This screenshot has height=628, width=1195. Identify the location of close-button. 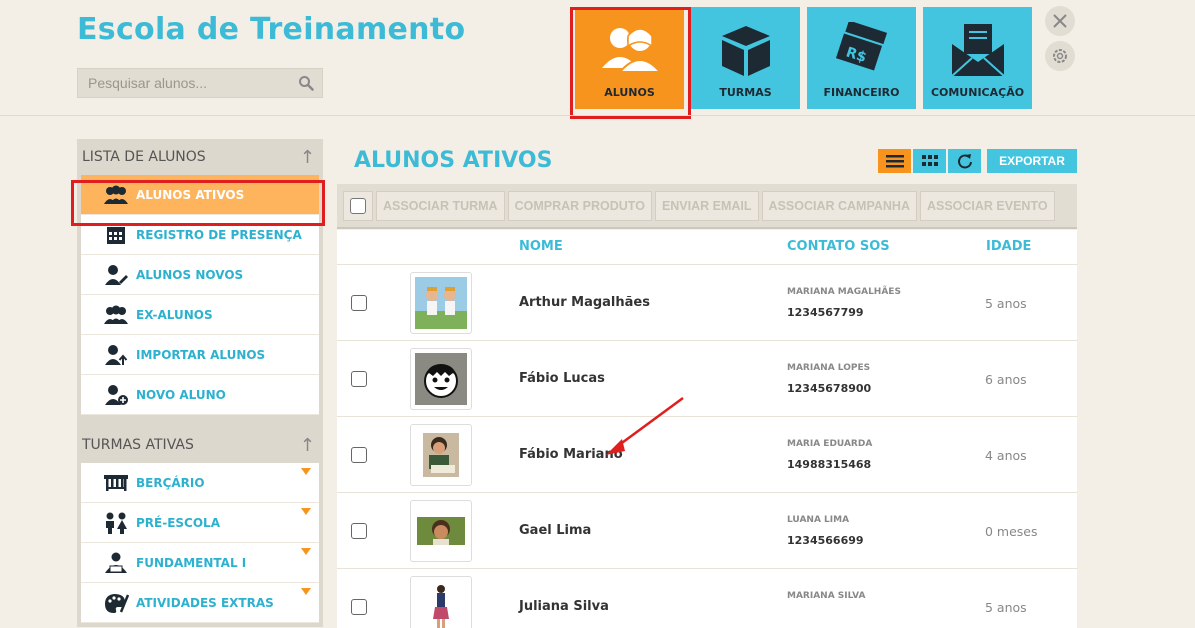
(1060, 21).